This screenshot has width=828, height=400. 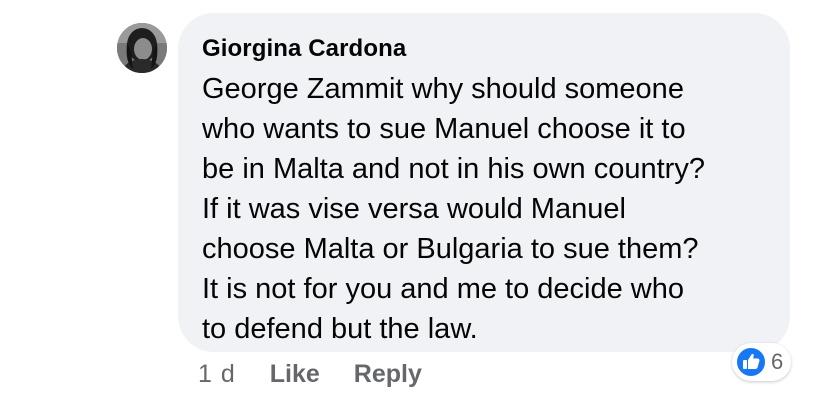 I want to click on reply-button: Reply, so click(x=388, y=374).